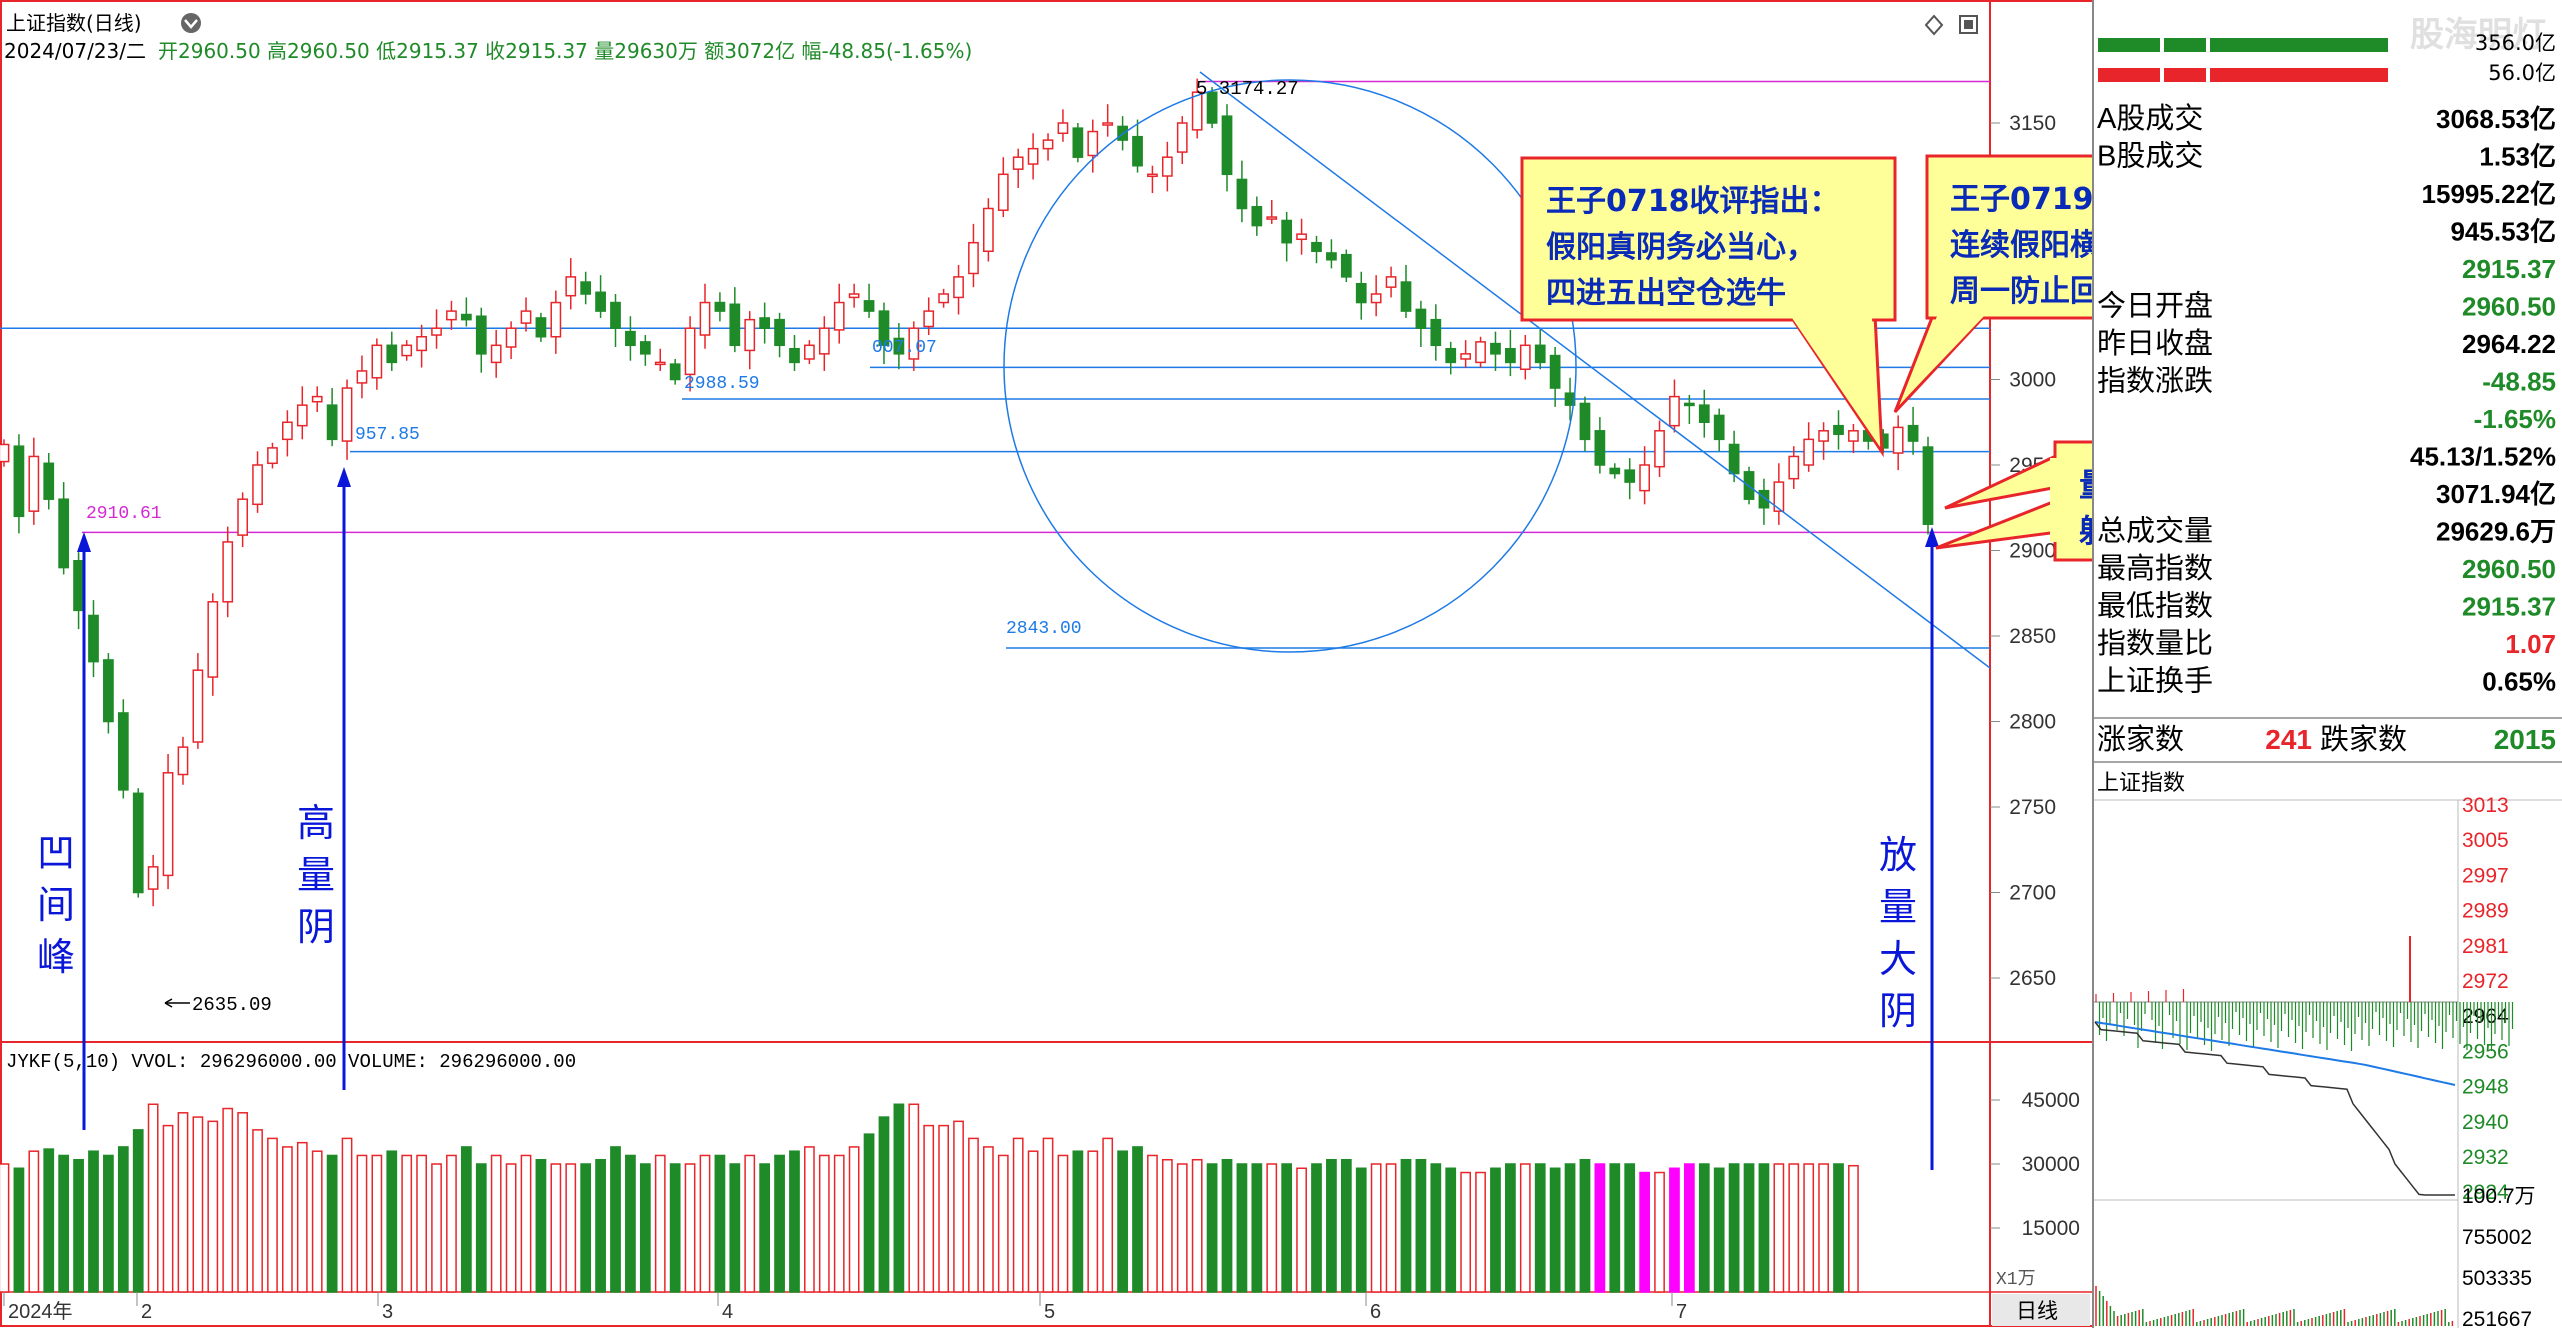  What do you see at coordinates (2497, 1237) in the screenshot?
I see `mini-vol-label: 755002` at bounding box center [2497, 1237].